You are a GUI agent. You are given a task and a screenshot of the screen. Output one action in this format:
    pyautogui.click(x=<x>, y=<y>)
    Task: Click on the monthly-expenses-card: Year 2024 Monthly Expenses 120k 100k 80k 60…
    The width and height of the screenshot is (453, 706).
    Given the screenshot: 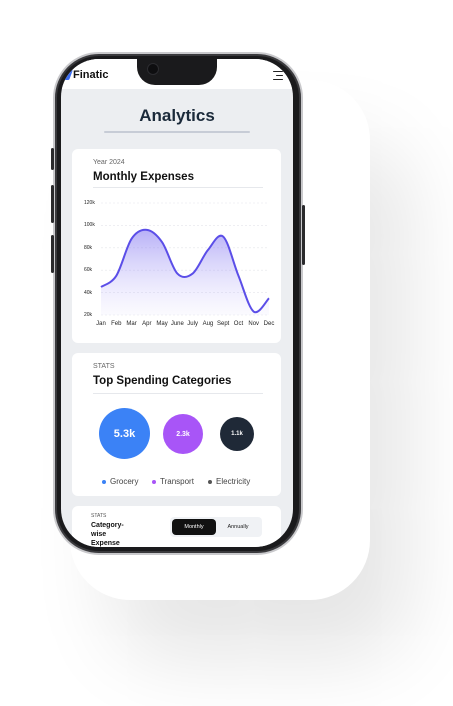 What is the action you would take?
    pyautogui.click(x=176, y=246)
    